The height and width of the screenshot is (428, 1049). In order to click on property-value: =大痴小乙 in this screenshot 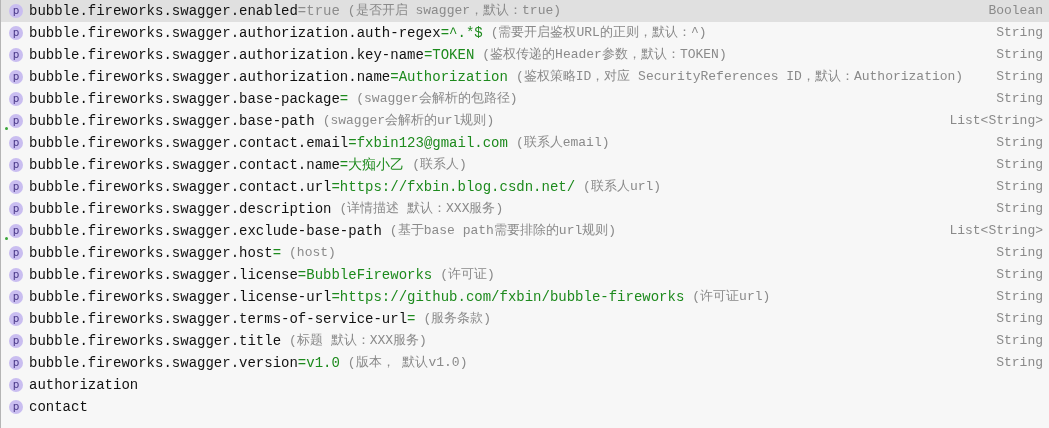, I will do `click(372, 165)`.